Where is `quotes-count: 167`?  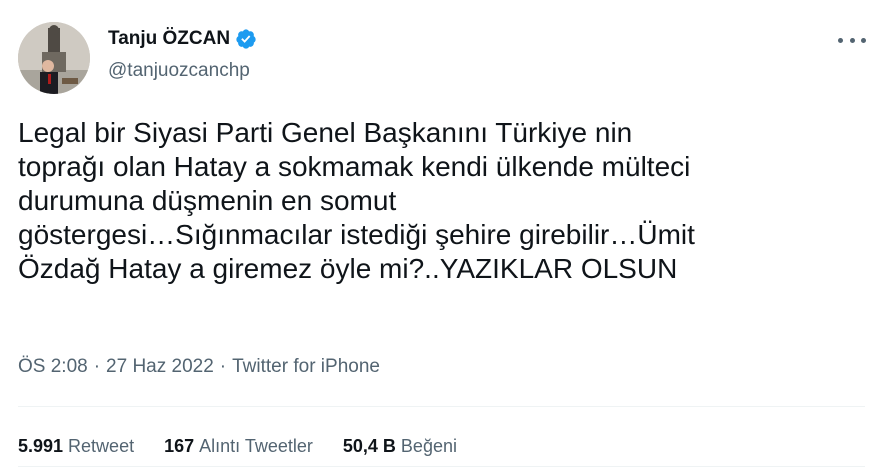 quotes-count: 167 is located at coordinates (179, 446).